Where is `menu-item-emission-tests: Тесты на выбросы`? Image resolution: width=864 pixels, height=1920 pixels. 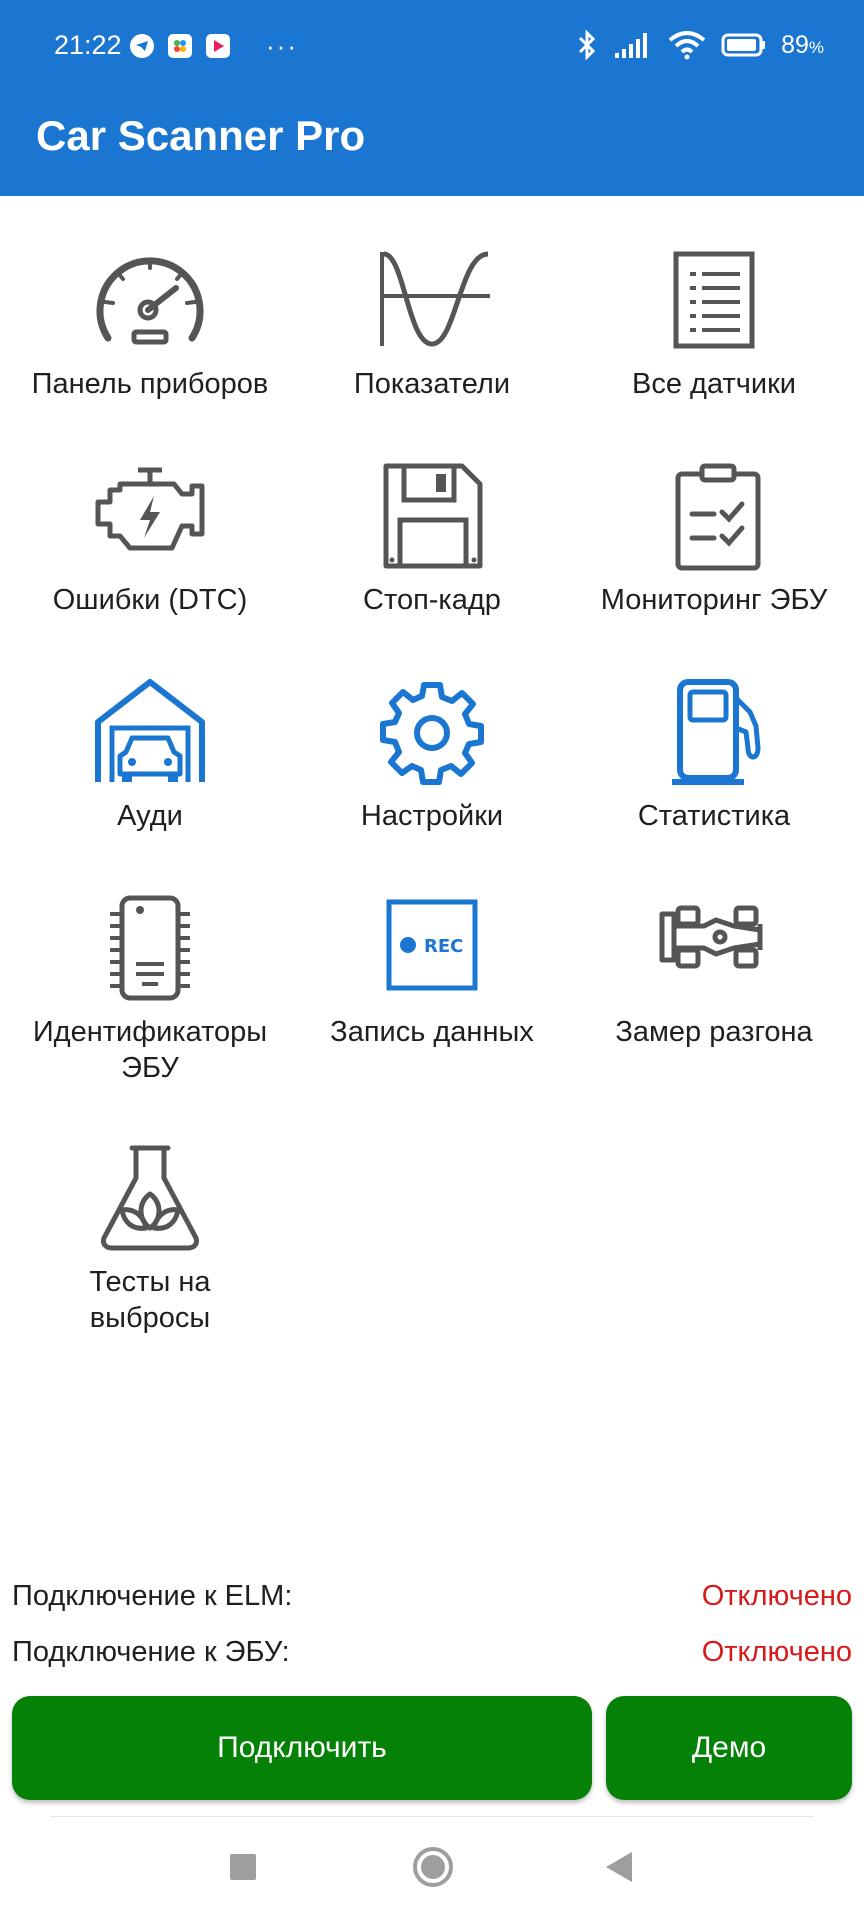 menu-item-emission-tests: Тесты на выбросы is located at coordinates (150, 1240).